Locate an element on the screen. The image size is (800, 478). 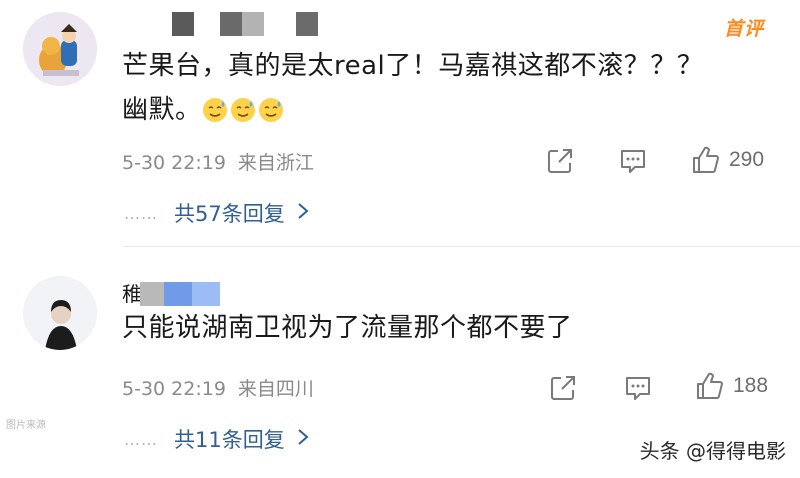
comment-meta: 5-30 22:19 来自四川 is located at coordinates (218, 387).